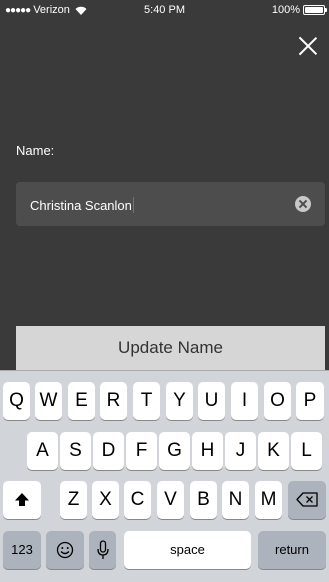 The height and width of the screenshot is (582, 329). What do you see at coordinates (73, 500) in the screenshot?
I see `key-z: Z` at bounding box center [73, 500].